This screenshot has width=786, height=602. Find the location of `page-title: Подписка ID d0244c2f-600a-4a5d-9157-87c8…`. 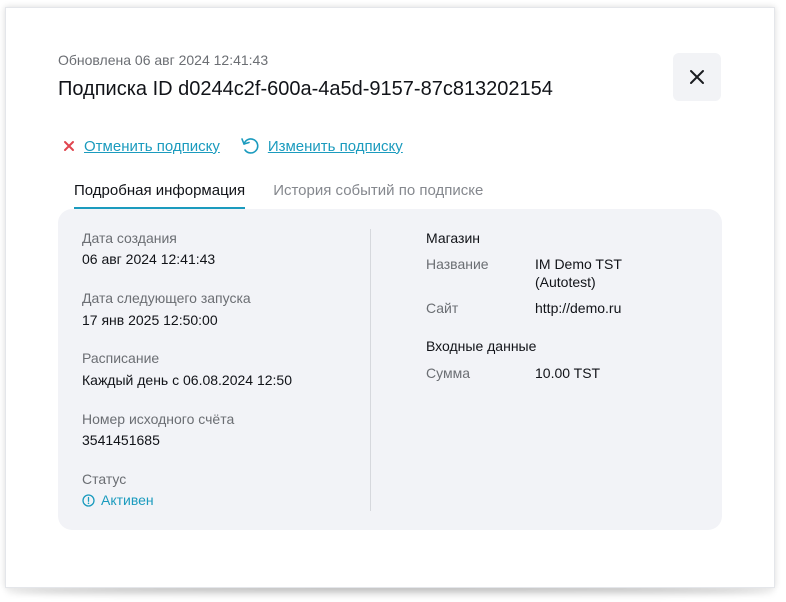

page-title: Подписка ID d0244c2f-600a-4a5d-9157-87c8… is located at coordinates (305, 89).